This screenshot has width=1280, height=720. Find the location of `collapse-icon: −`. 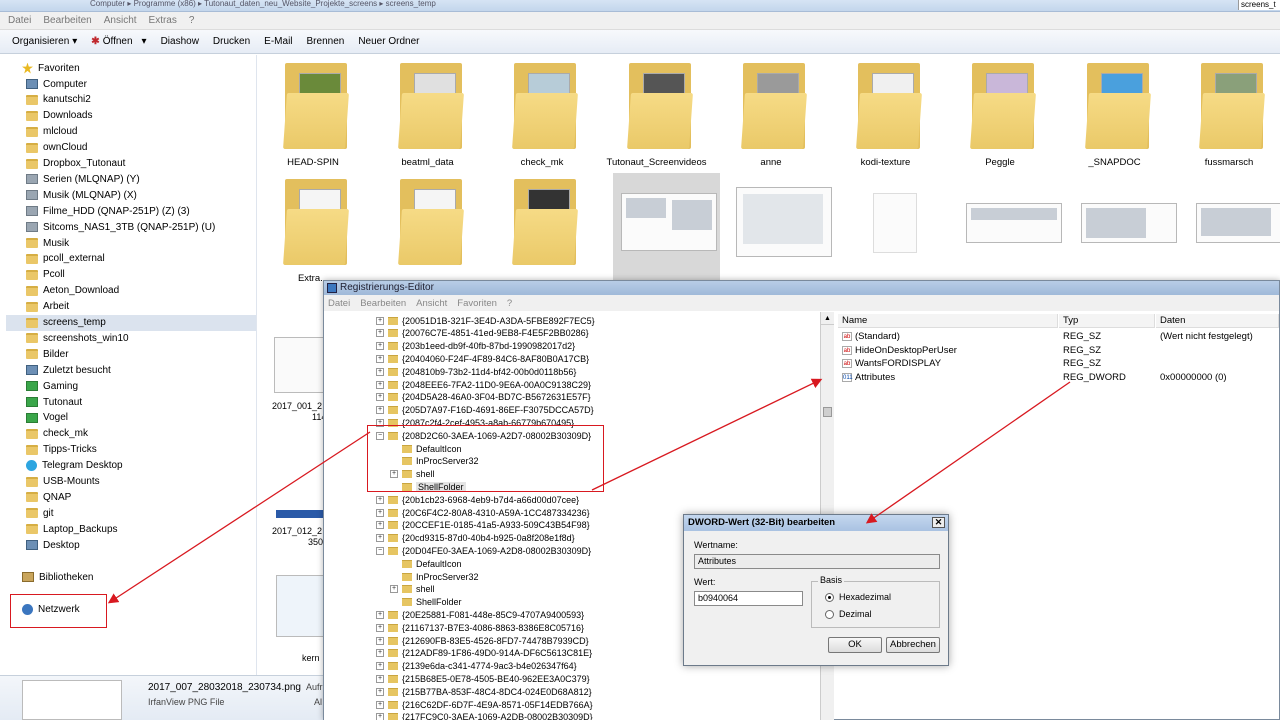

collapse-icon: − is located at coordinates (380, 550).